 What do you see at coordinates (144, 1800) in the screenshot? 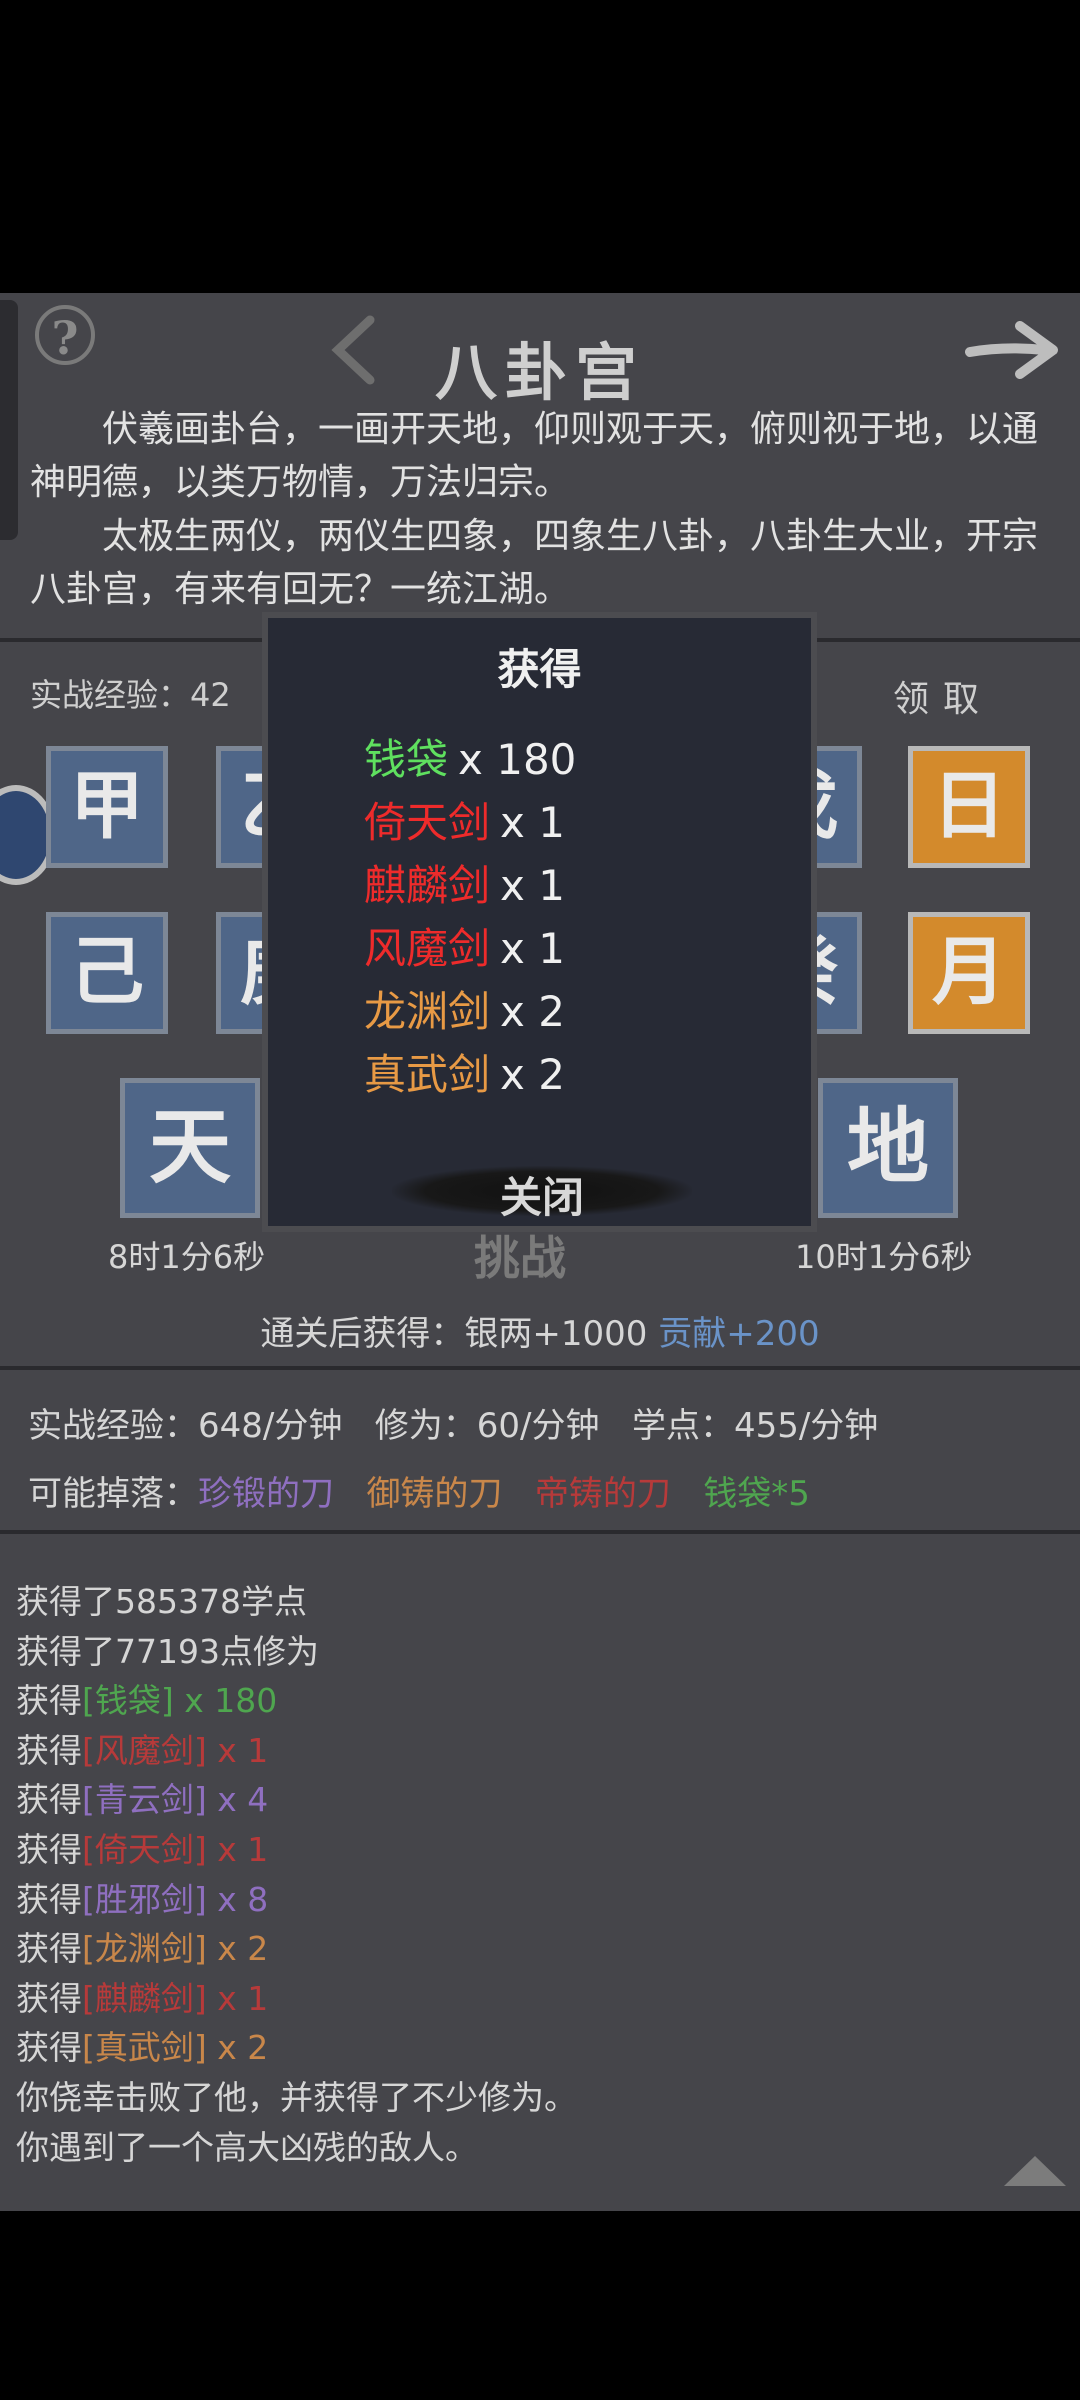
I see `log-item-name: [青云剑]` at bounding box center [144, 1800].